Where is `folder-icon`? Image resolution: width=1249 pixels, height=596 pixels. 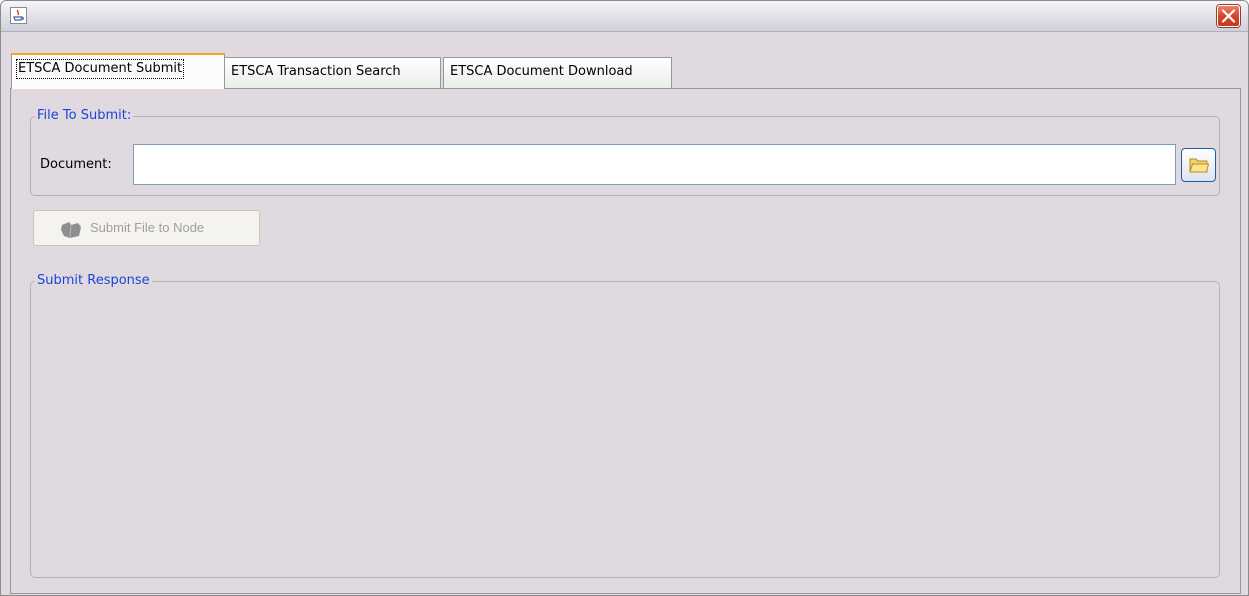
folder-icon is located at coordinates (1199, 165).